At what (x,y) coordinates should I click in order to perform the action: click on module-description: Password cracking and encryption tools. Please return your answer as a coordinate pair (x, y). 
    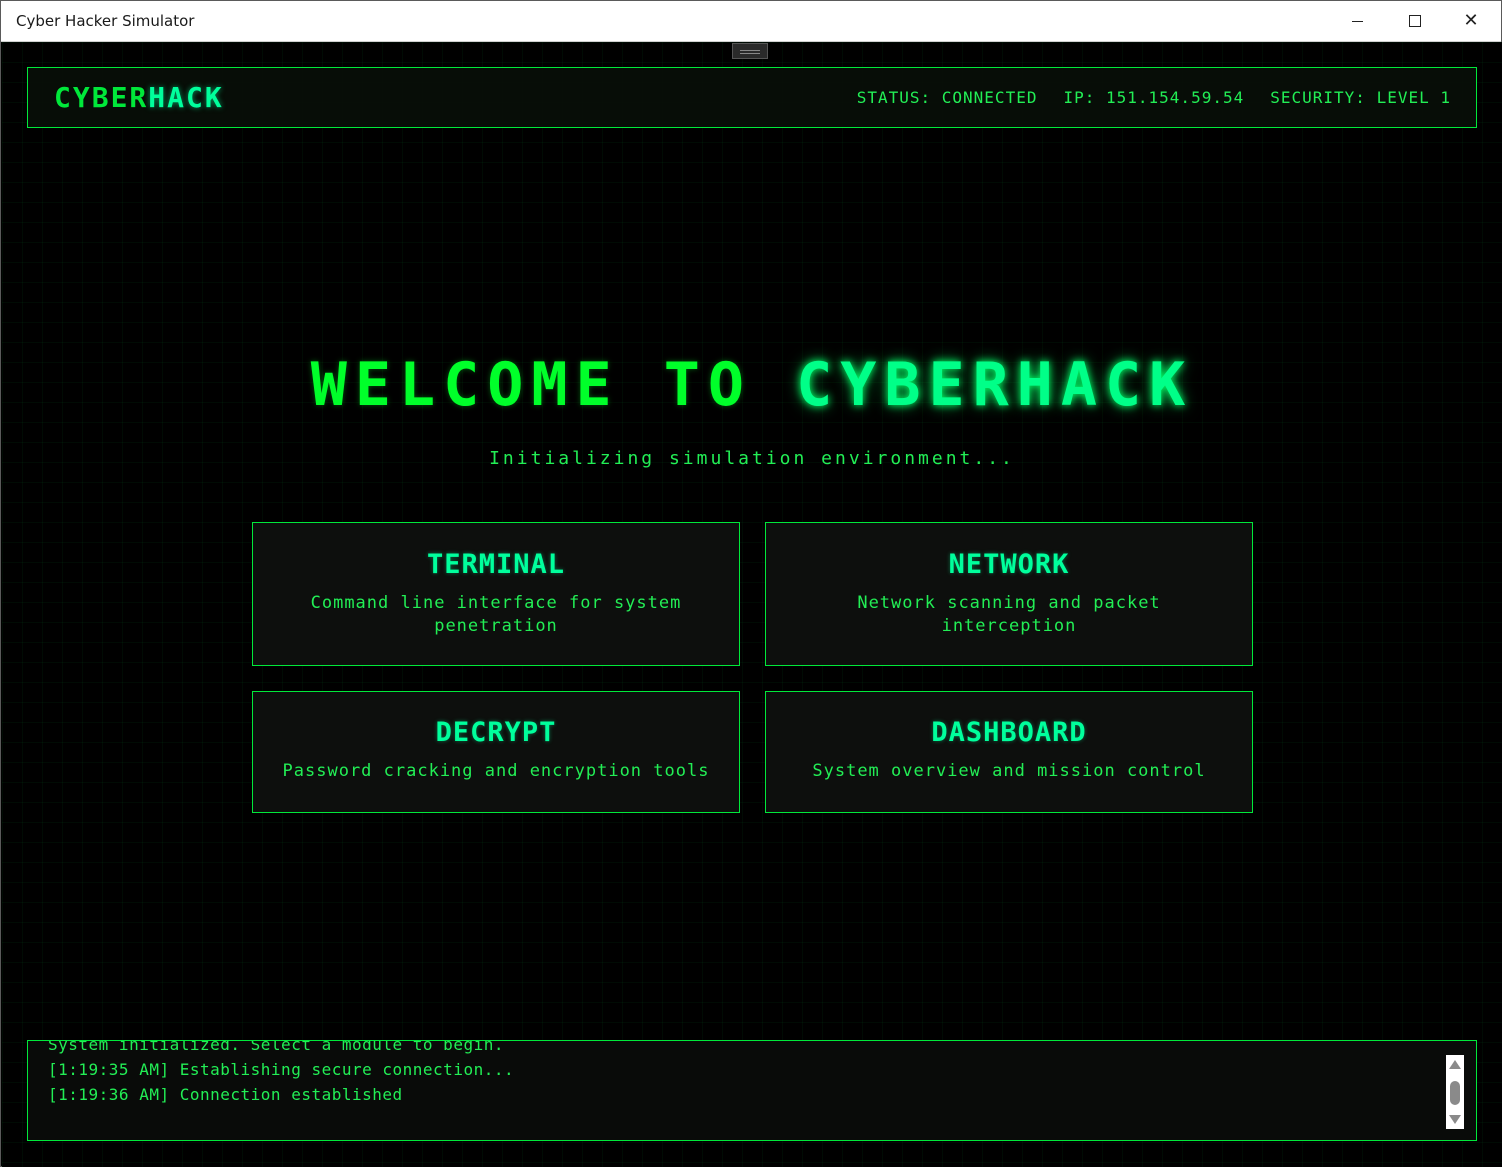
    Looking at the image, I should click on (496, 771).